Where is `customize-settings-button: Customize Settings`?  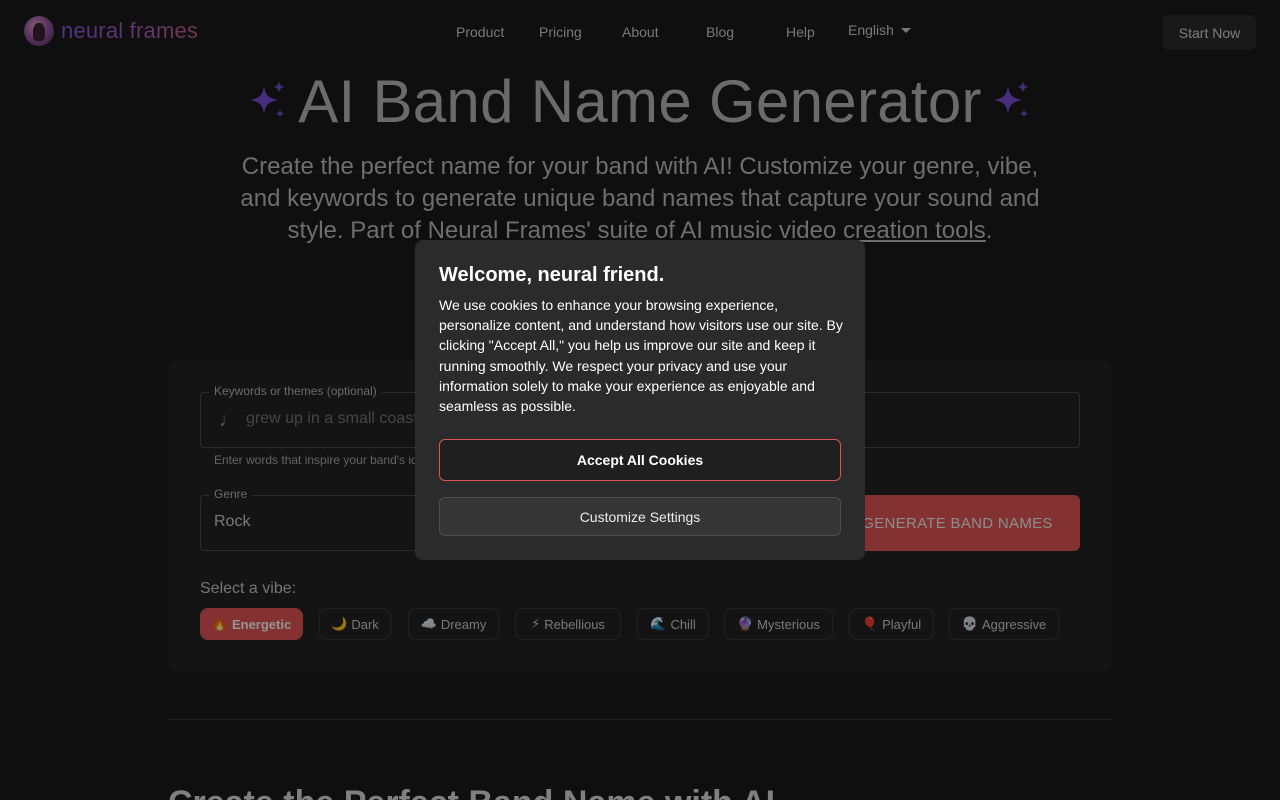
customize-settings-button: Customize Settings is located at coordinates (640, 516).